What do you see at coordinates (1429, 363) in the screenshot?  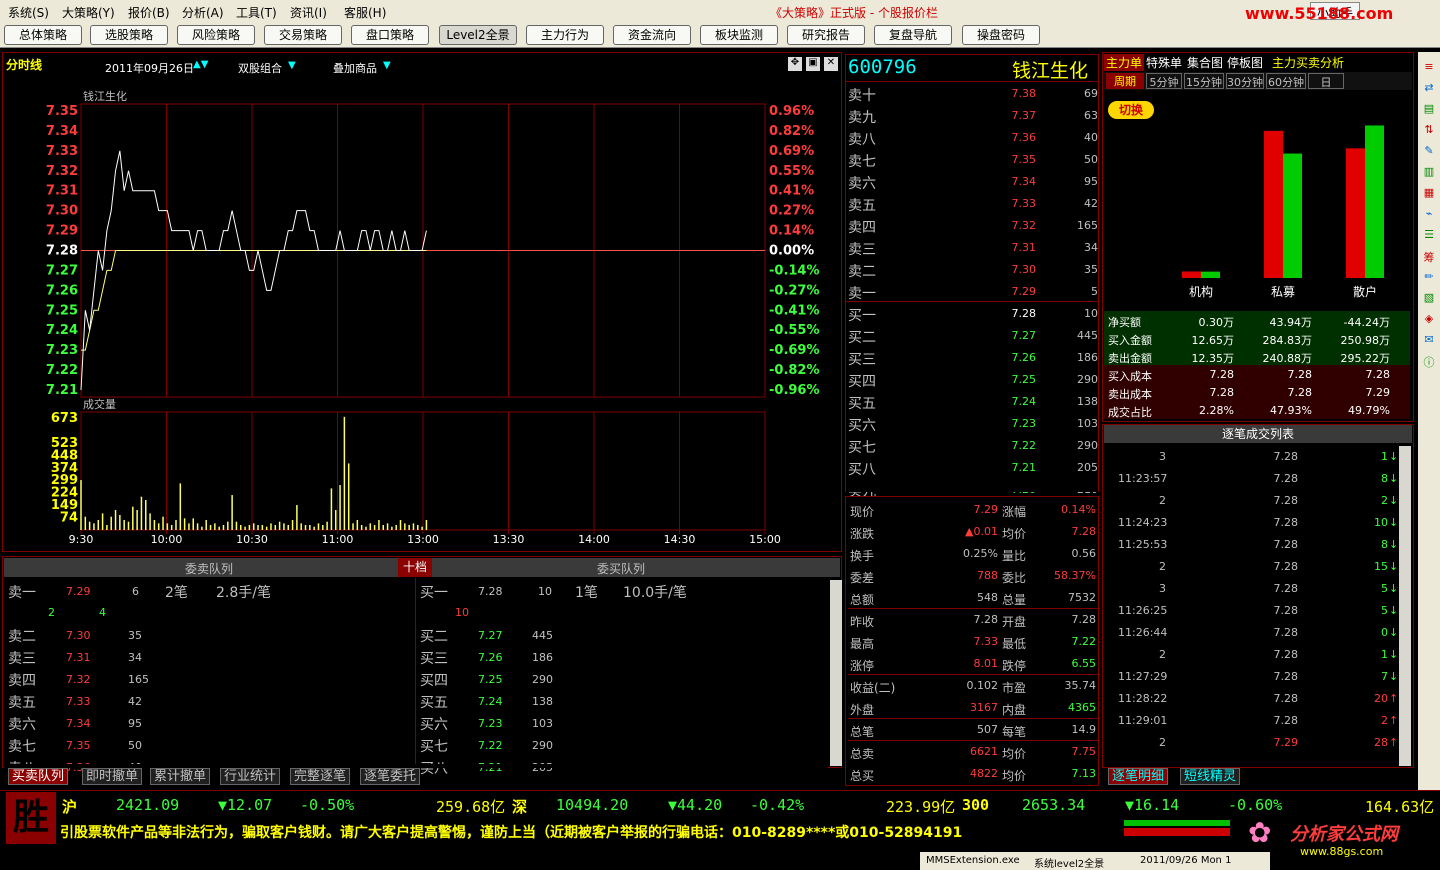 I see `info-icon: ⓘ` at bounding box center [1429, 363].